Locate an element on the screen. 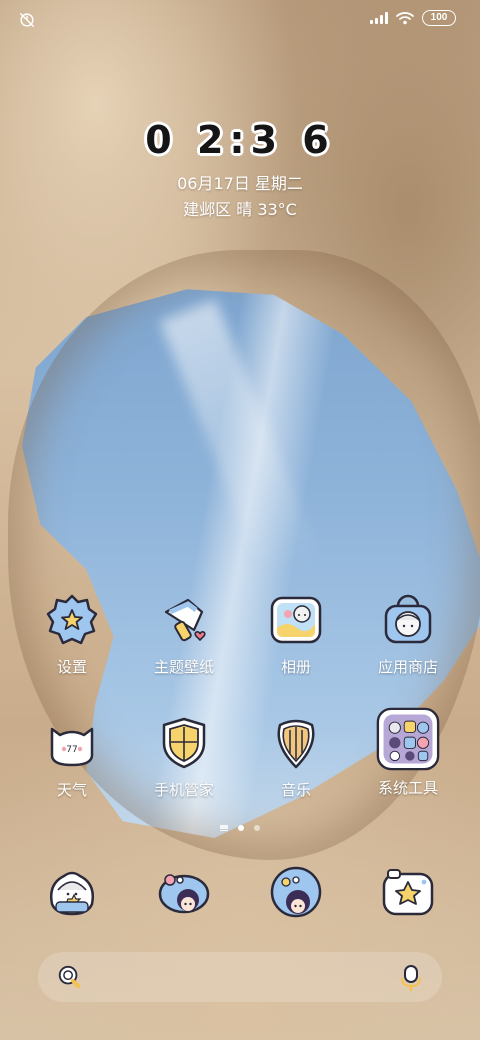  weather-icon: 77 is located at coordinates (72, 743).